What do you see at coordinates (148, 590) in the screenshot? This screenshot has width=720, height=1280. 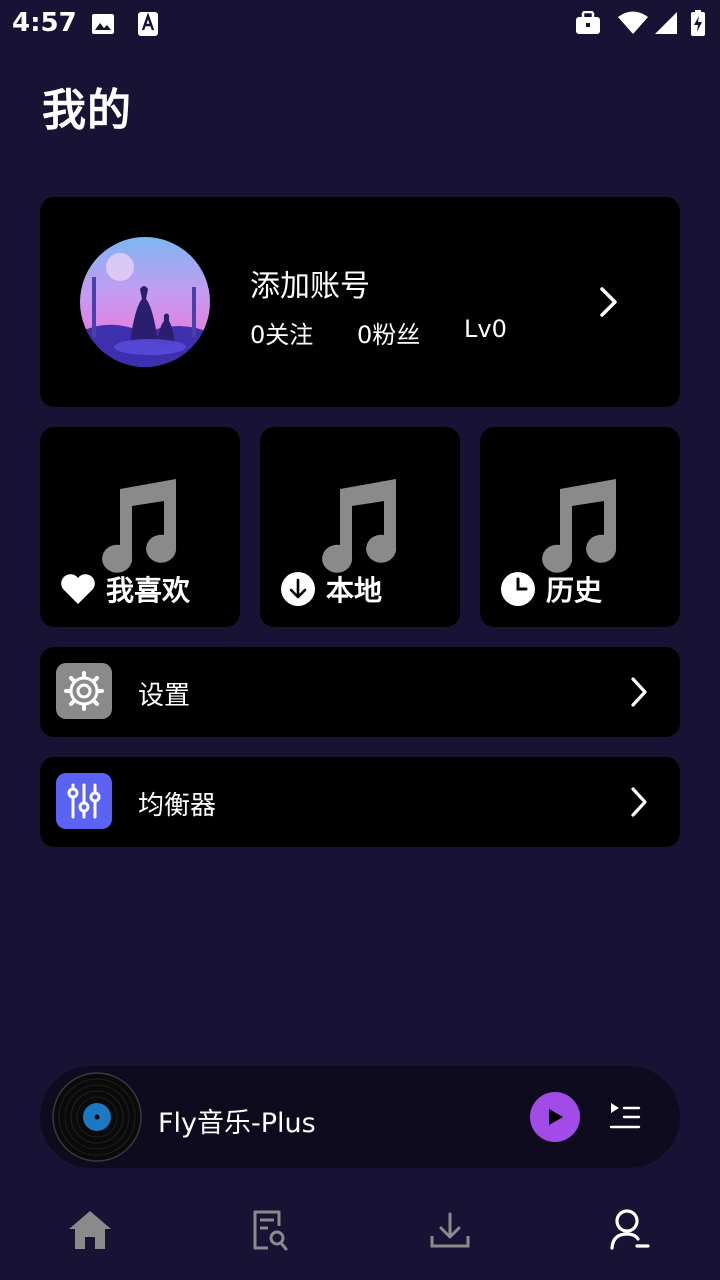 I see `tile-favorites-label: 我喜欢` at bounding box center [148, 590].